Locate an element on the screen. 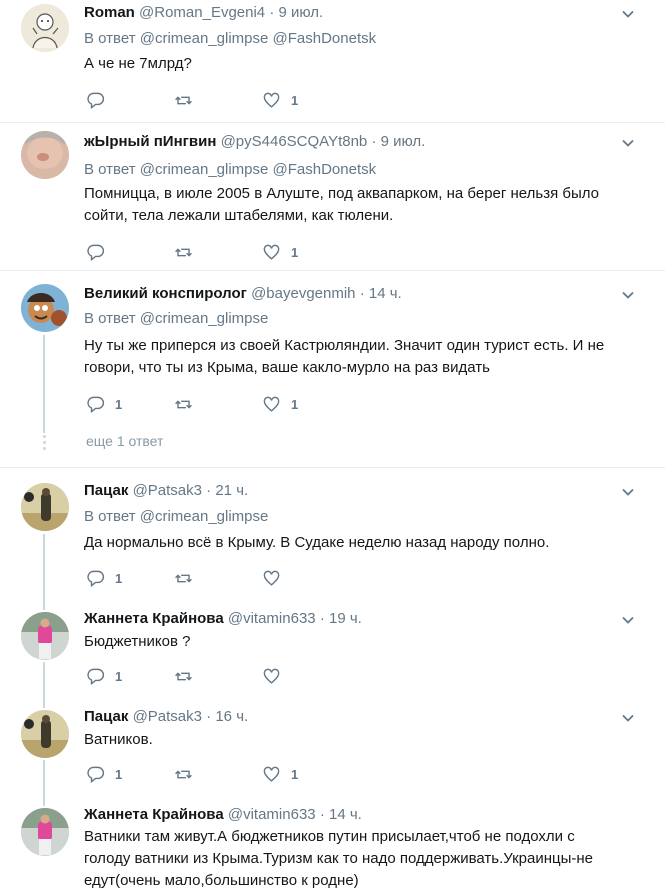  reply-context: В ответ @crimean_glimpse is located at coordinates (176, 517).